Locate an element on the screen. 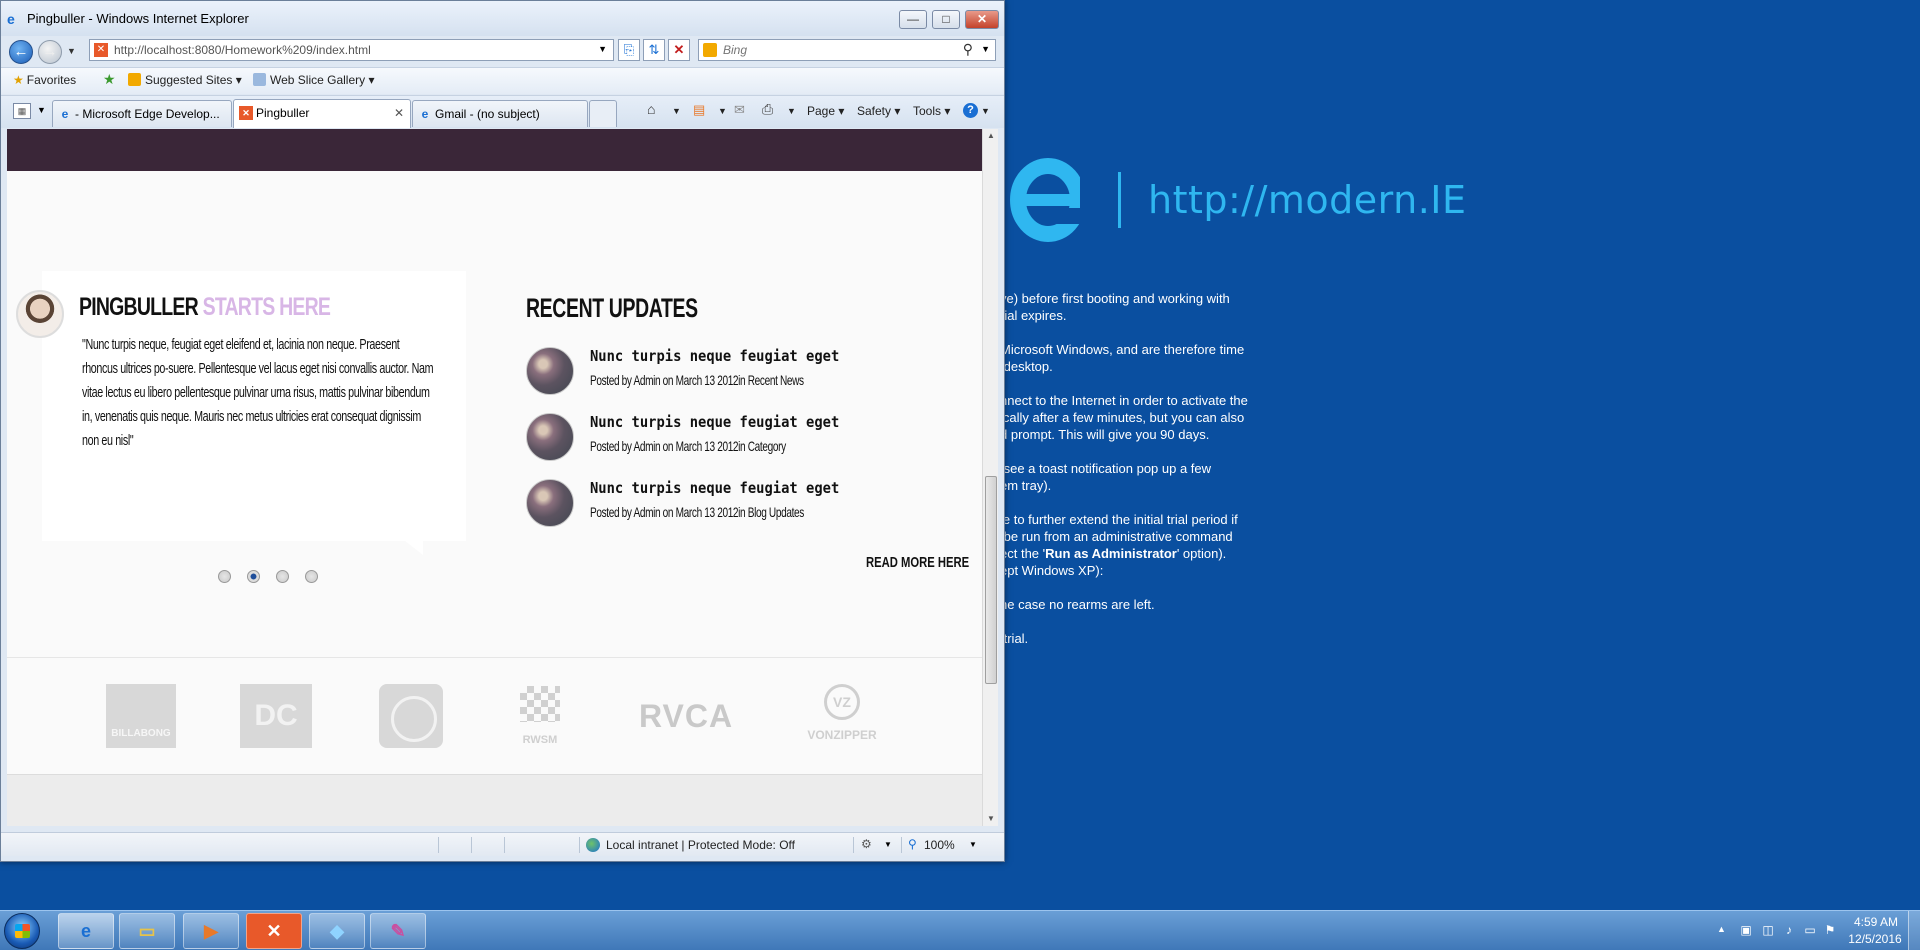 The width and height of the screenshot is (1920, 950). back-button: ← is located at coordinates (21, 52).